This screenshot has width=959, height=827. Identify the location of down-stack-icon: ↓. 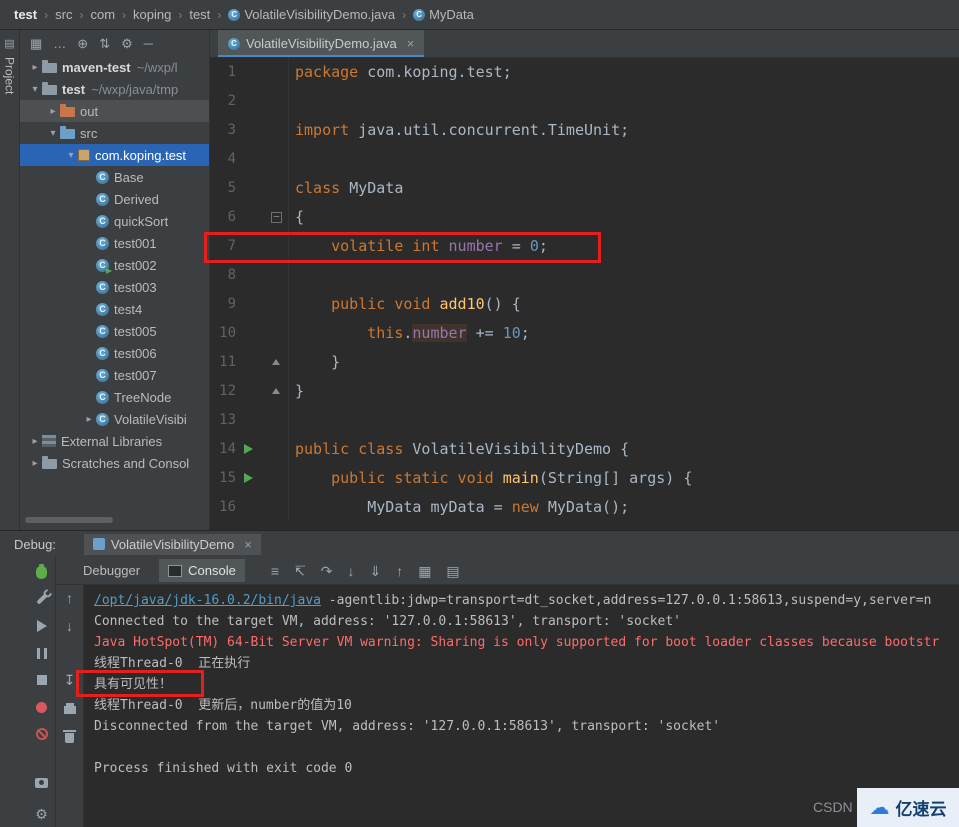
(69, 626).